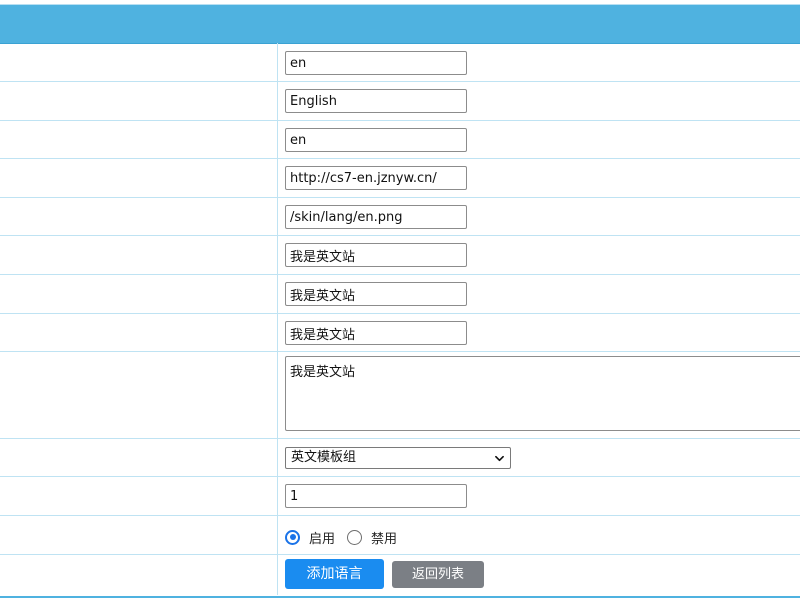 Image resolution: width=800 pixels, height=600 pixels. I want to click on form-row-template: 英文模板组, so click(400, 458).